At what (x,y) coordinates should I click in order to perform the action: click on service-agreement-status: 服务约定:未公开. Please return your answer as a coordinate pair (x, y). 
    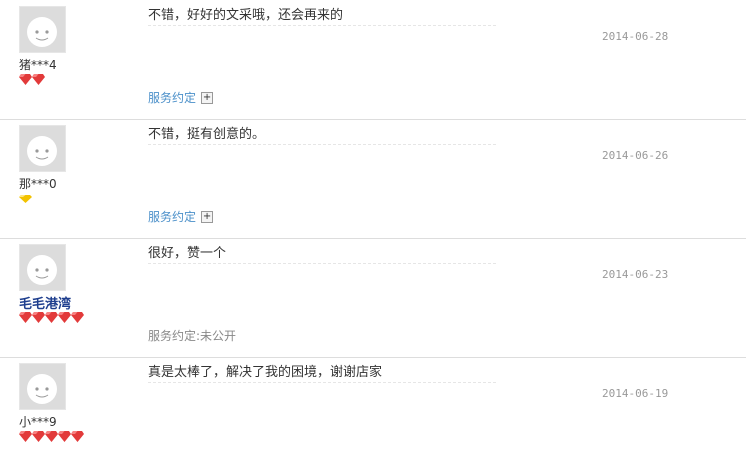
    Looking at the image, I should click on (192, 336).